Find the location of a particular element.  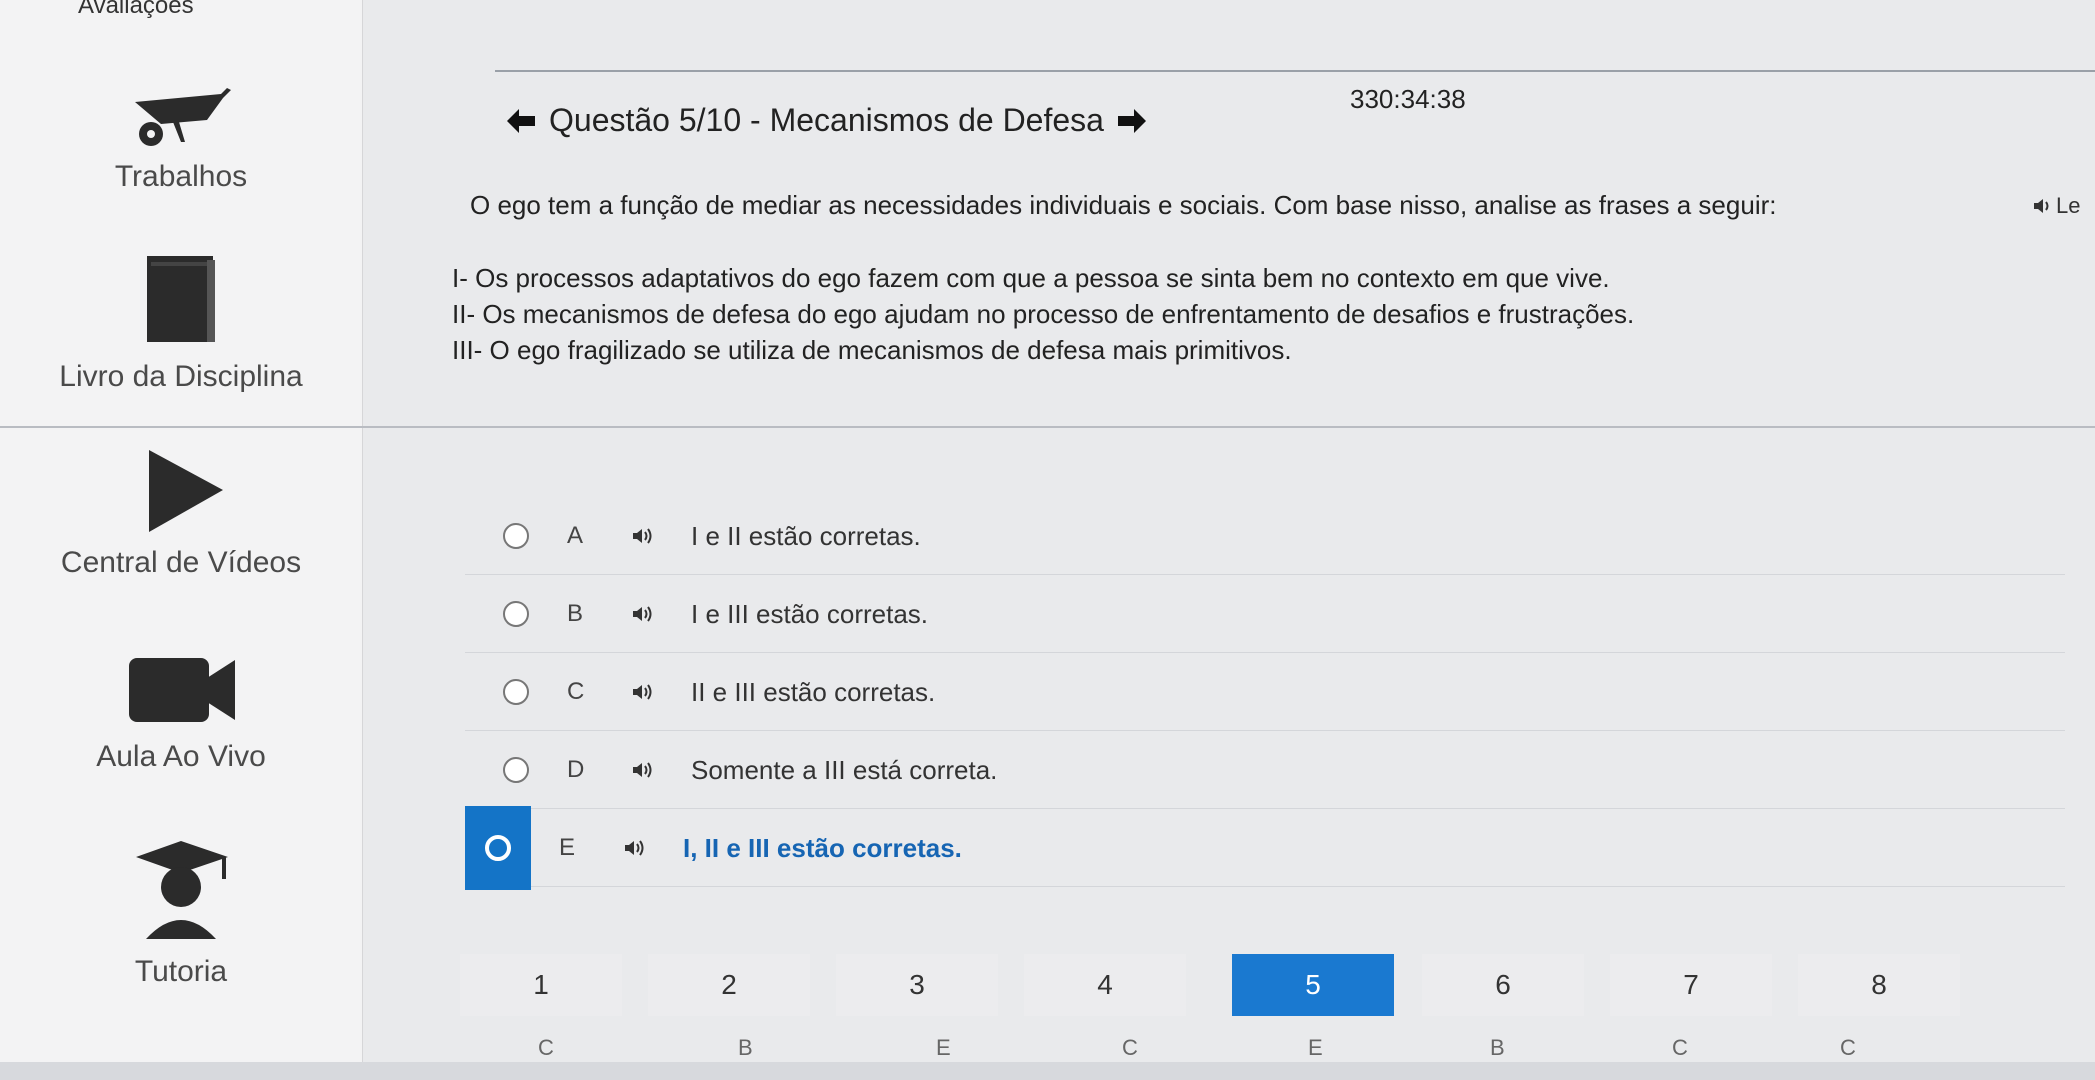

sidebar-item-aula-ao-vivo: Aula Ao Vivo is located at coordinates (181, 712).